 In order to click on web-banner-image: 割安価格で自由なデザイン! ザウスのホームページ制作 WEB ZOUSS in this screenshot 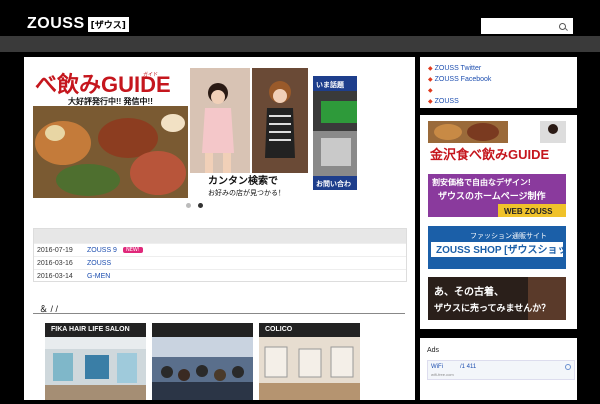, I will do `click(497, 195)`.